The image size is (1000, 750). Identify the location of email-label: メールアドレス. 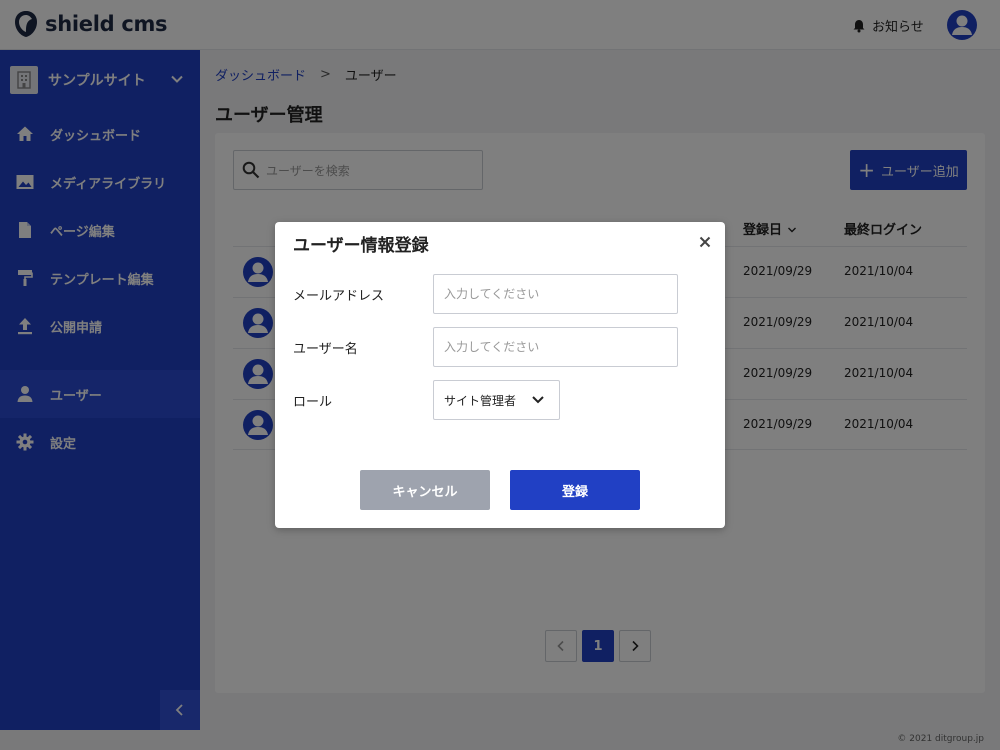
(339, 296).